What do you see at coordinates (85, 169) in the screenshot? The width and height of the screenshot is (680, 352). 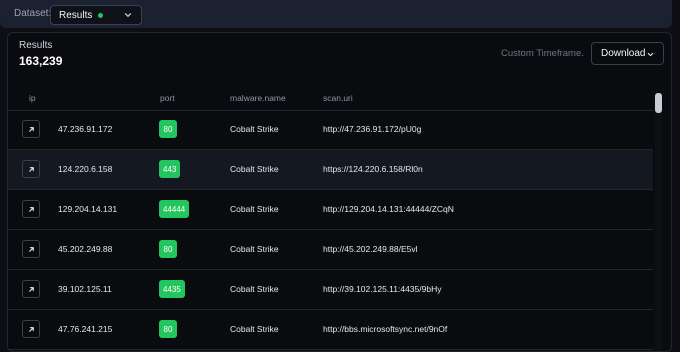 I see `cell-ip: 124.220.6.158` at bounding box center [85, 169].